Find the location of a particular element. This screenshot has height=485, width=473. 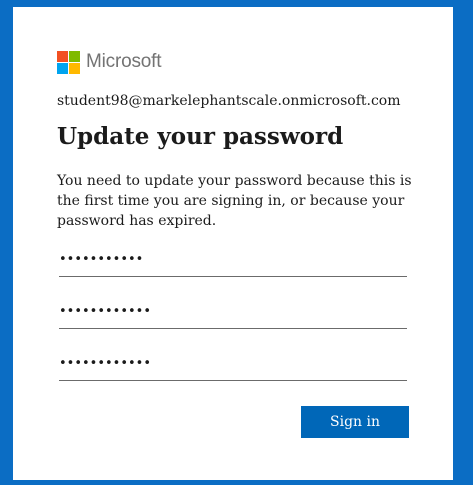

confirm-password-field is located at coordinates (233, 366).